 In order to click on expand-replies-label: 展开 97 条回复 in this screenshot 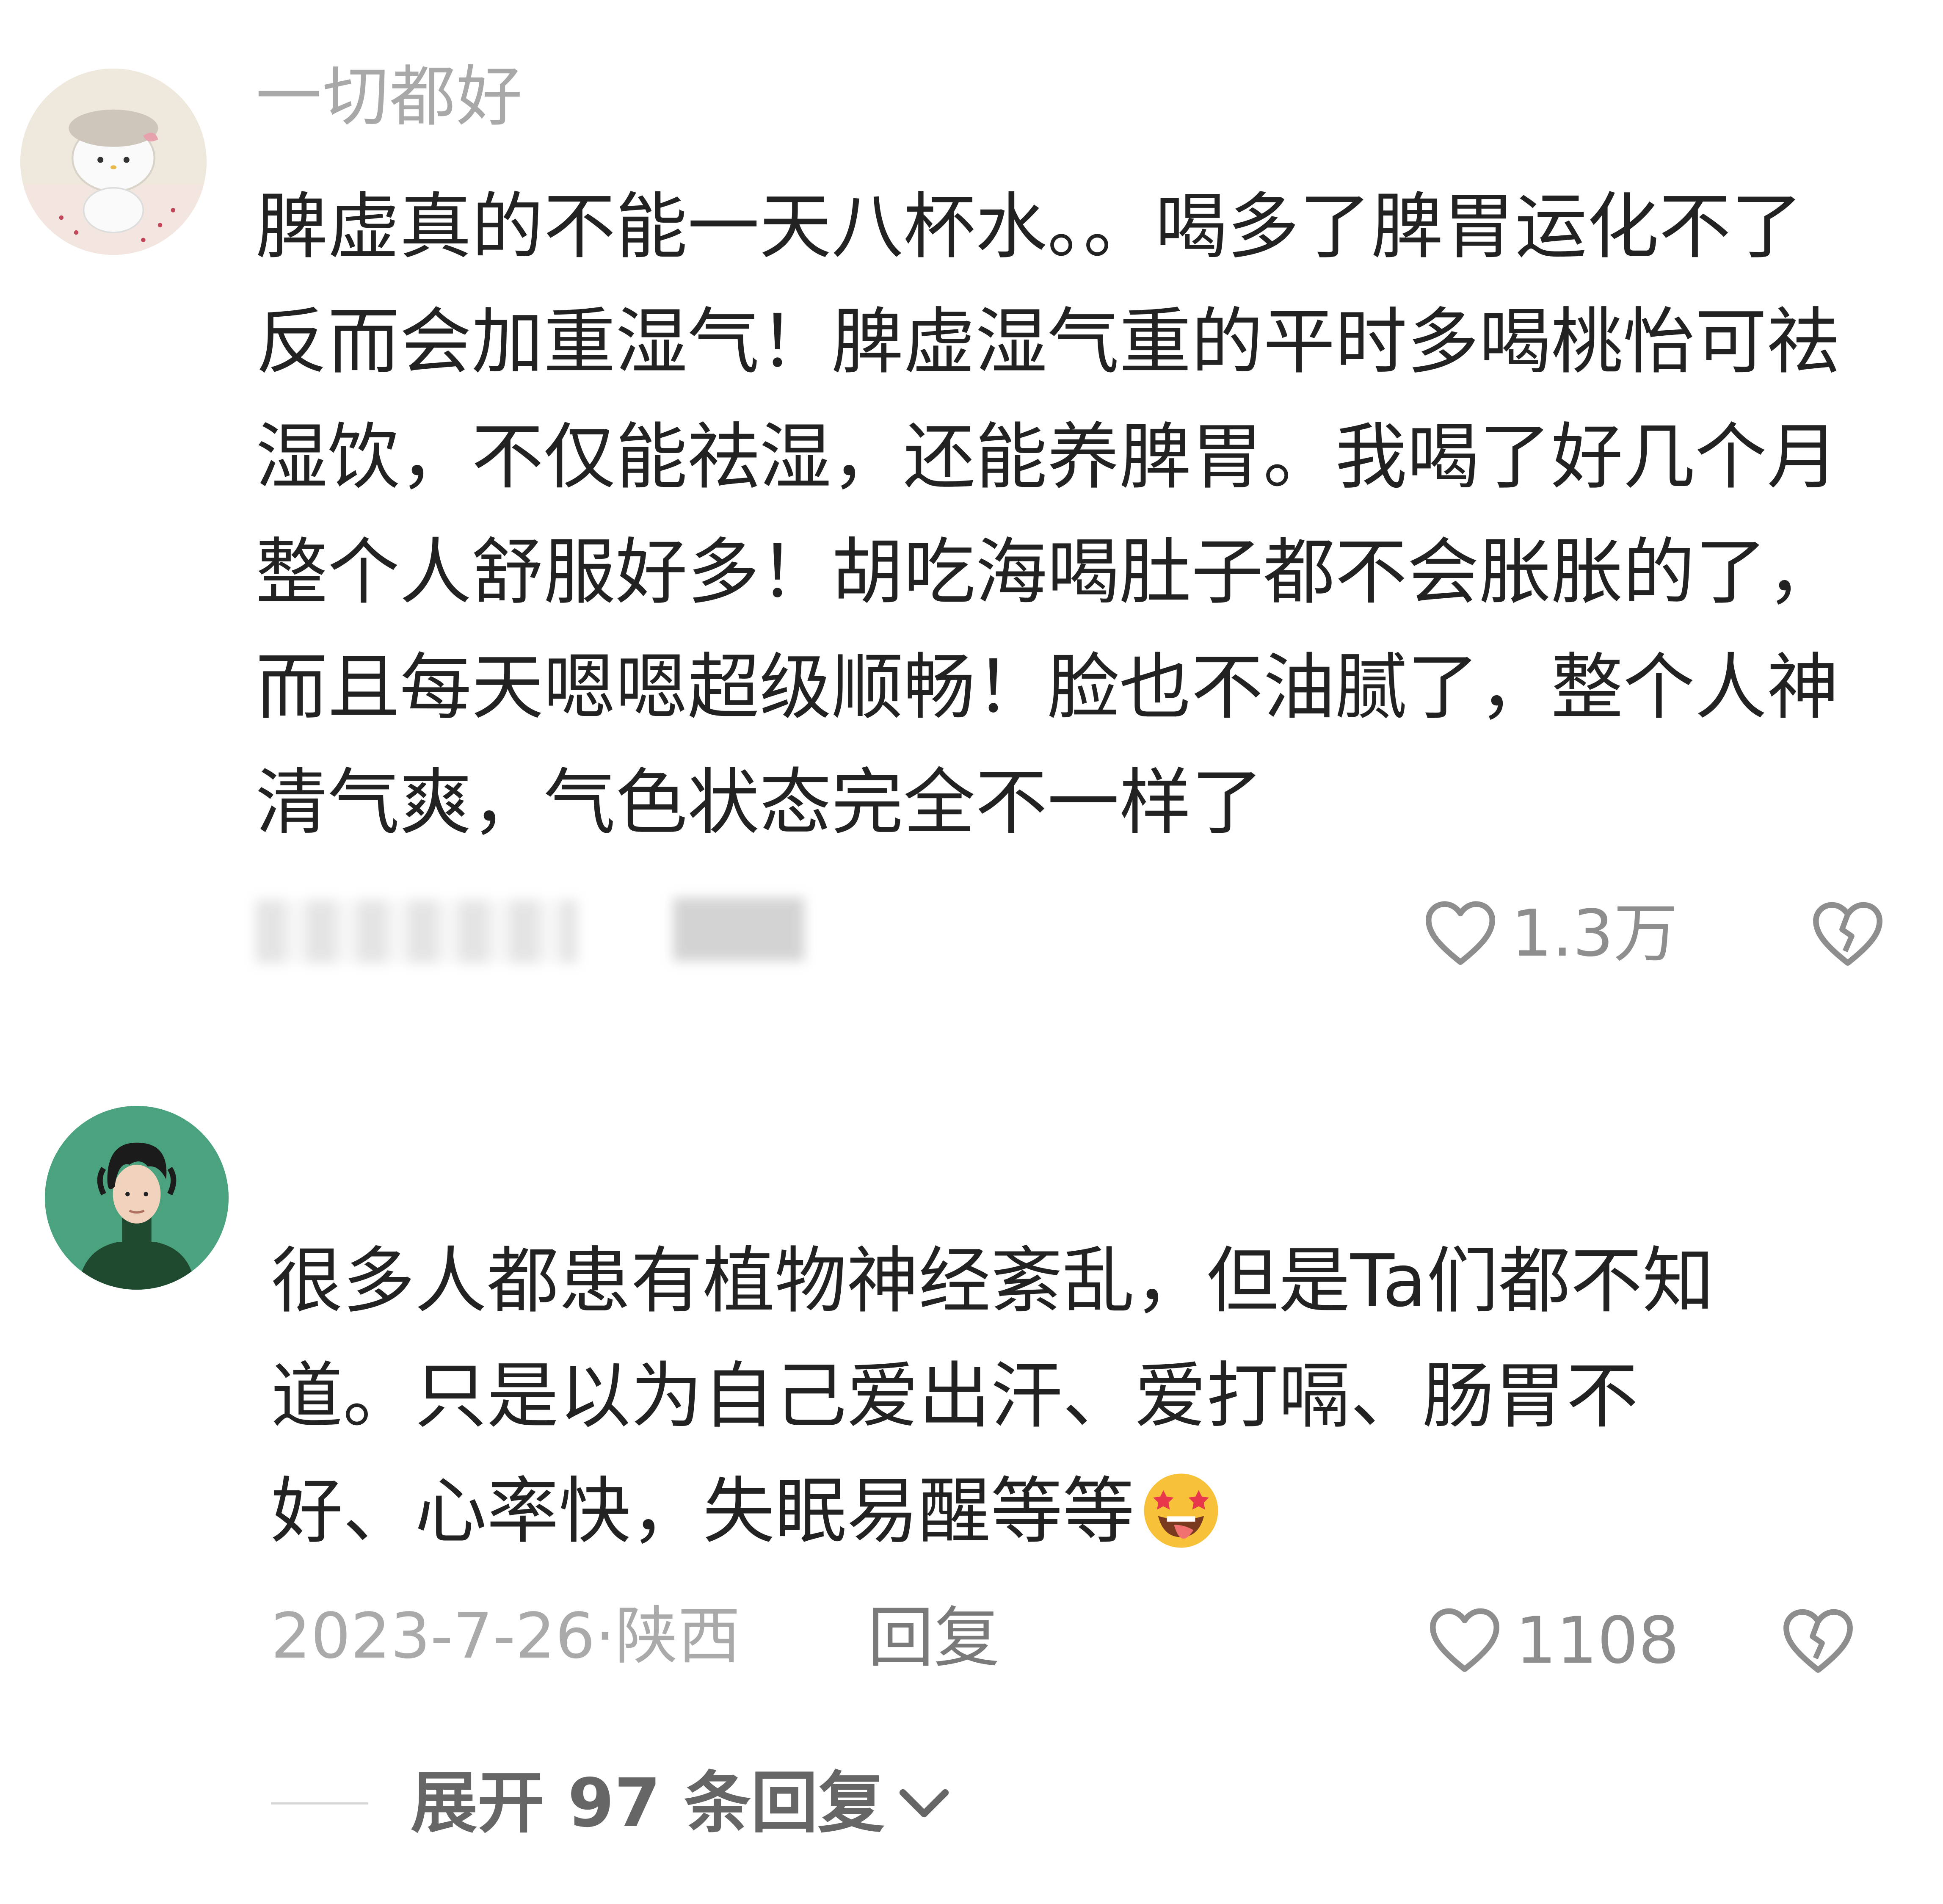, I will do `click(648, 1803)`.